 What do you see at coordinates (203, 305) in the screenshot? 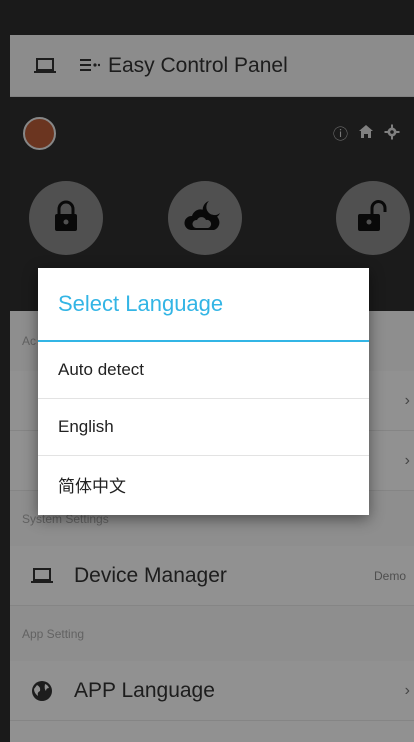
I see `dialog-title: Select Language` at bounding box center [203, 305].